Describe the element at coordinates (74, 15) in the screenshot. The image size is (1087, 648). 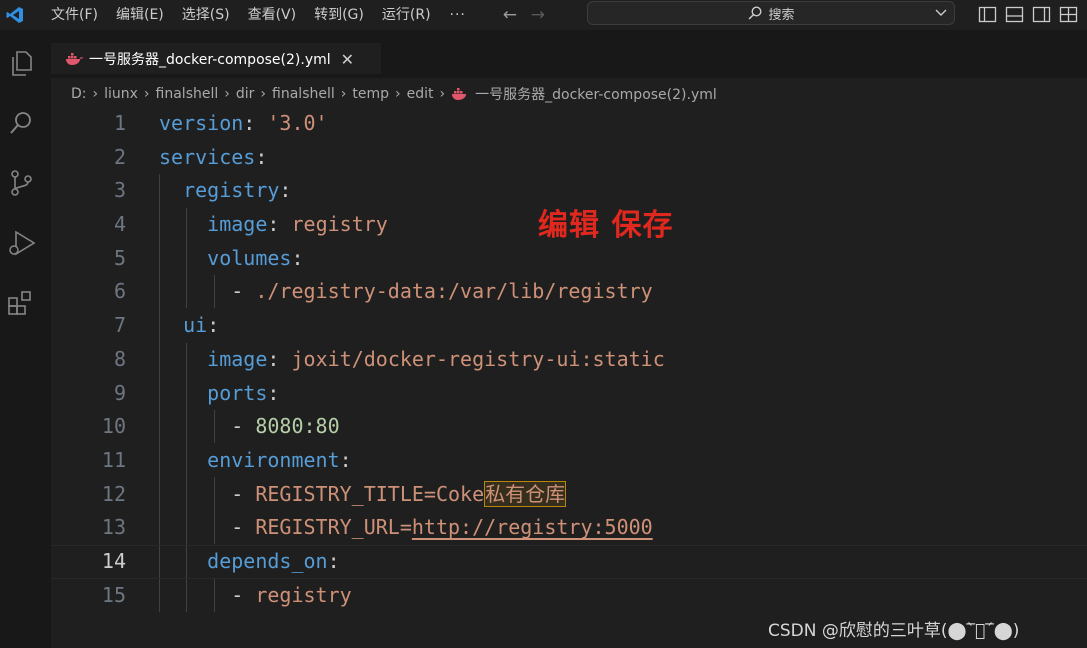
I see `menu-file: 文件(F)` at that location.